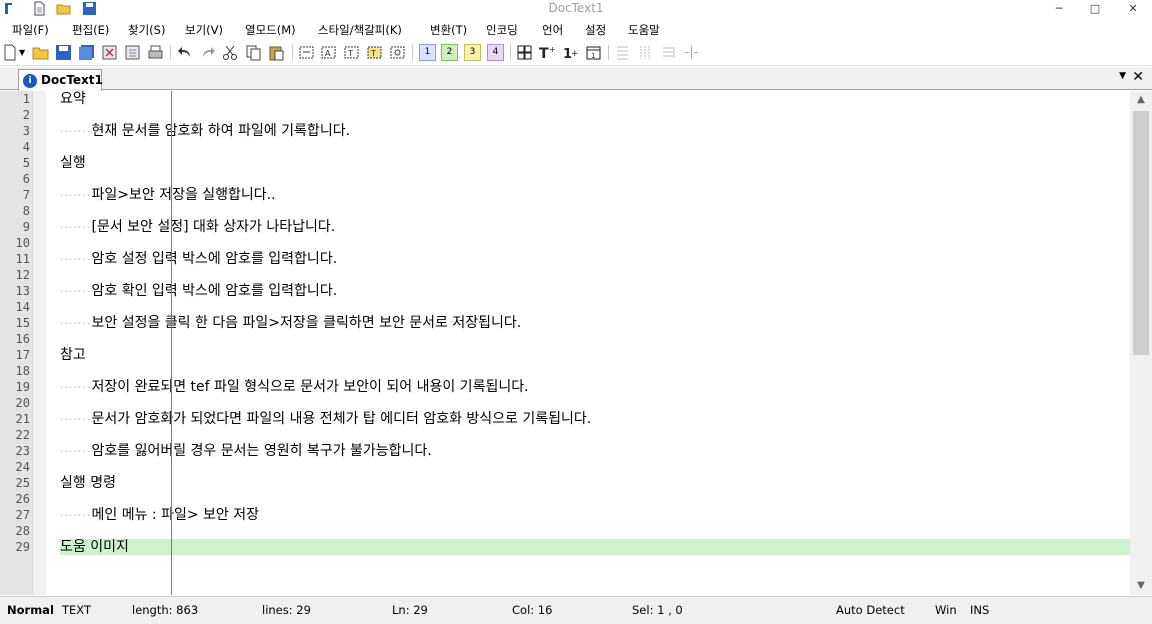  What do you see at coordinates (15, 323) in the screenshot?
I see `line-number: 15` at bounding box center [15, 323].